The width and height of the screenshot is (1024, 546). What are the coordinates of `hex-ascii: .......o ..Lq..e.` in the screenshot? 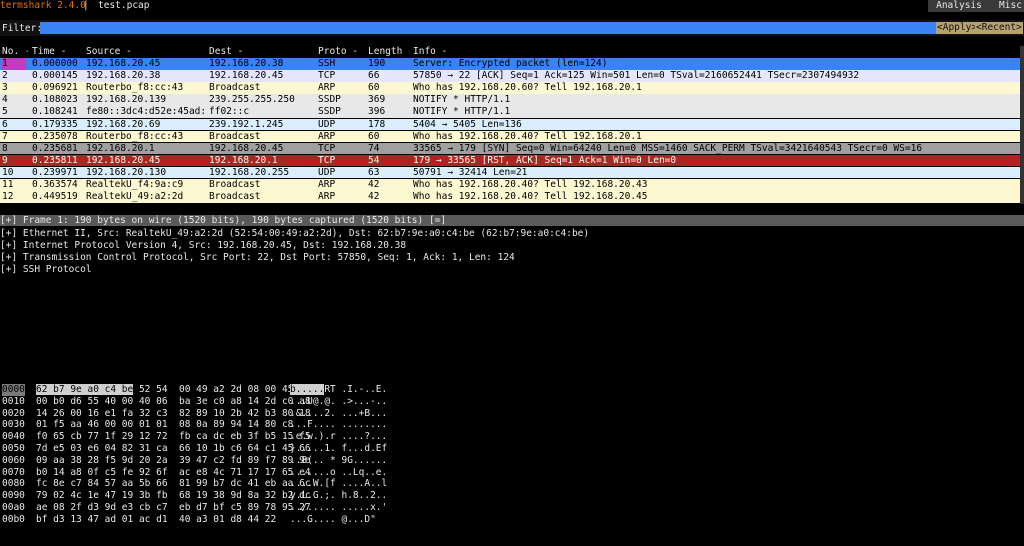 It's located at (338, 473).